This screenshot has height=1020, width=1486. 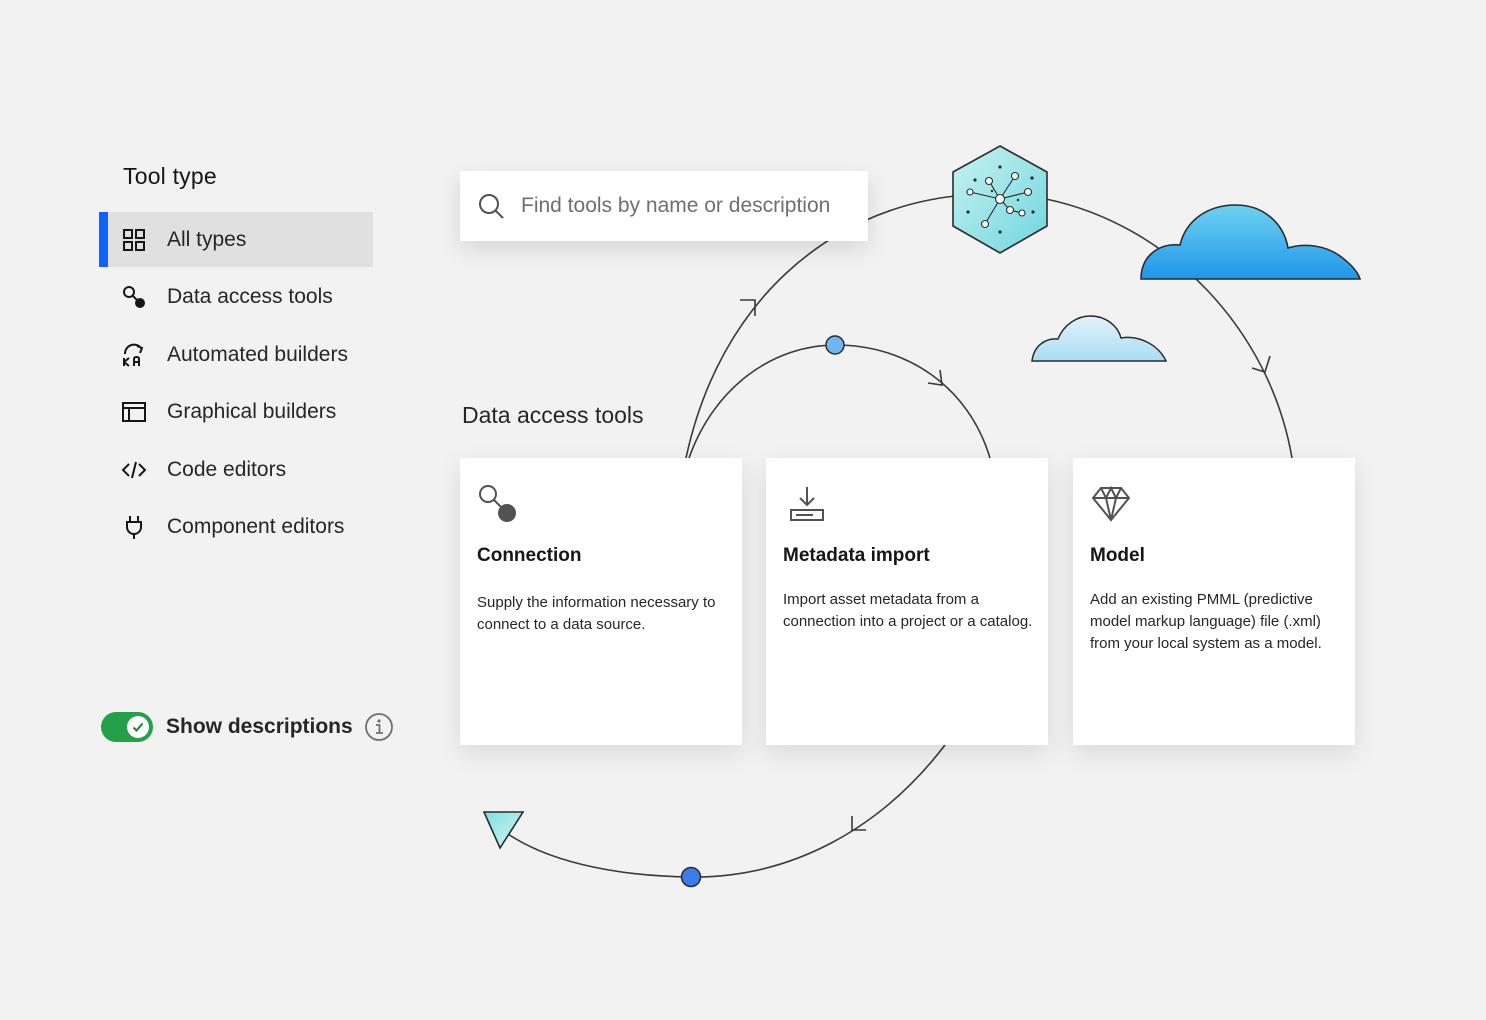 I want to click on search-input, so click(x=686, y=206).